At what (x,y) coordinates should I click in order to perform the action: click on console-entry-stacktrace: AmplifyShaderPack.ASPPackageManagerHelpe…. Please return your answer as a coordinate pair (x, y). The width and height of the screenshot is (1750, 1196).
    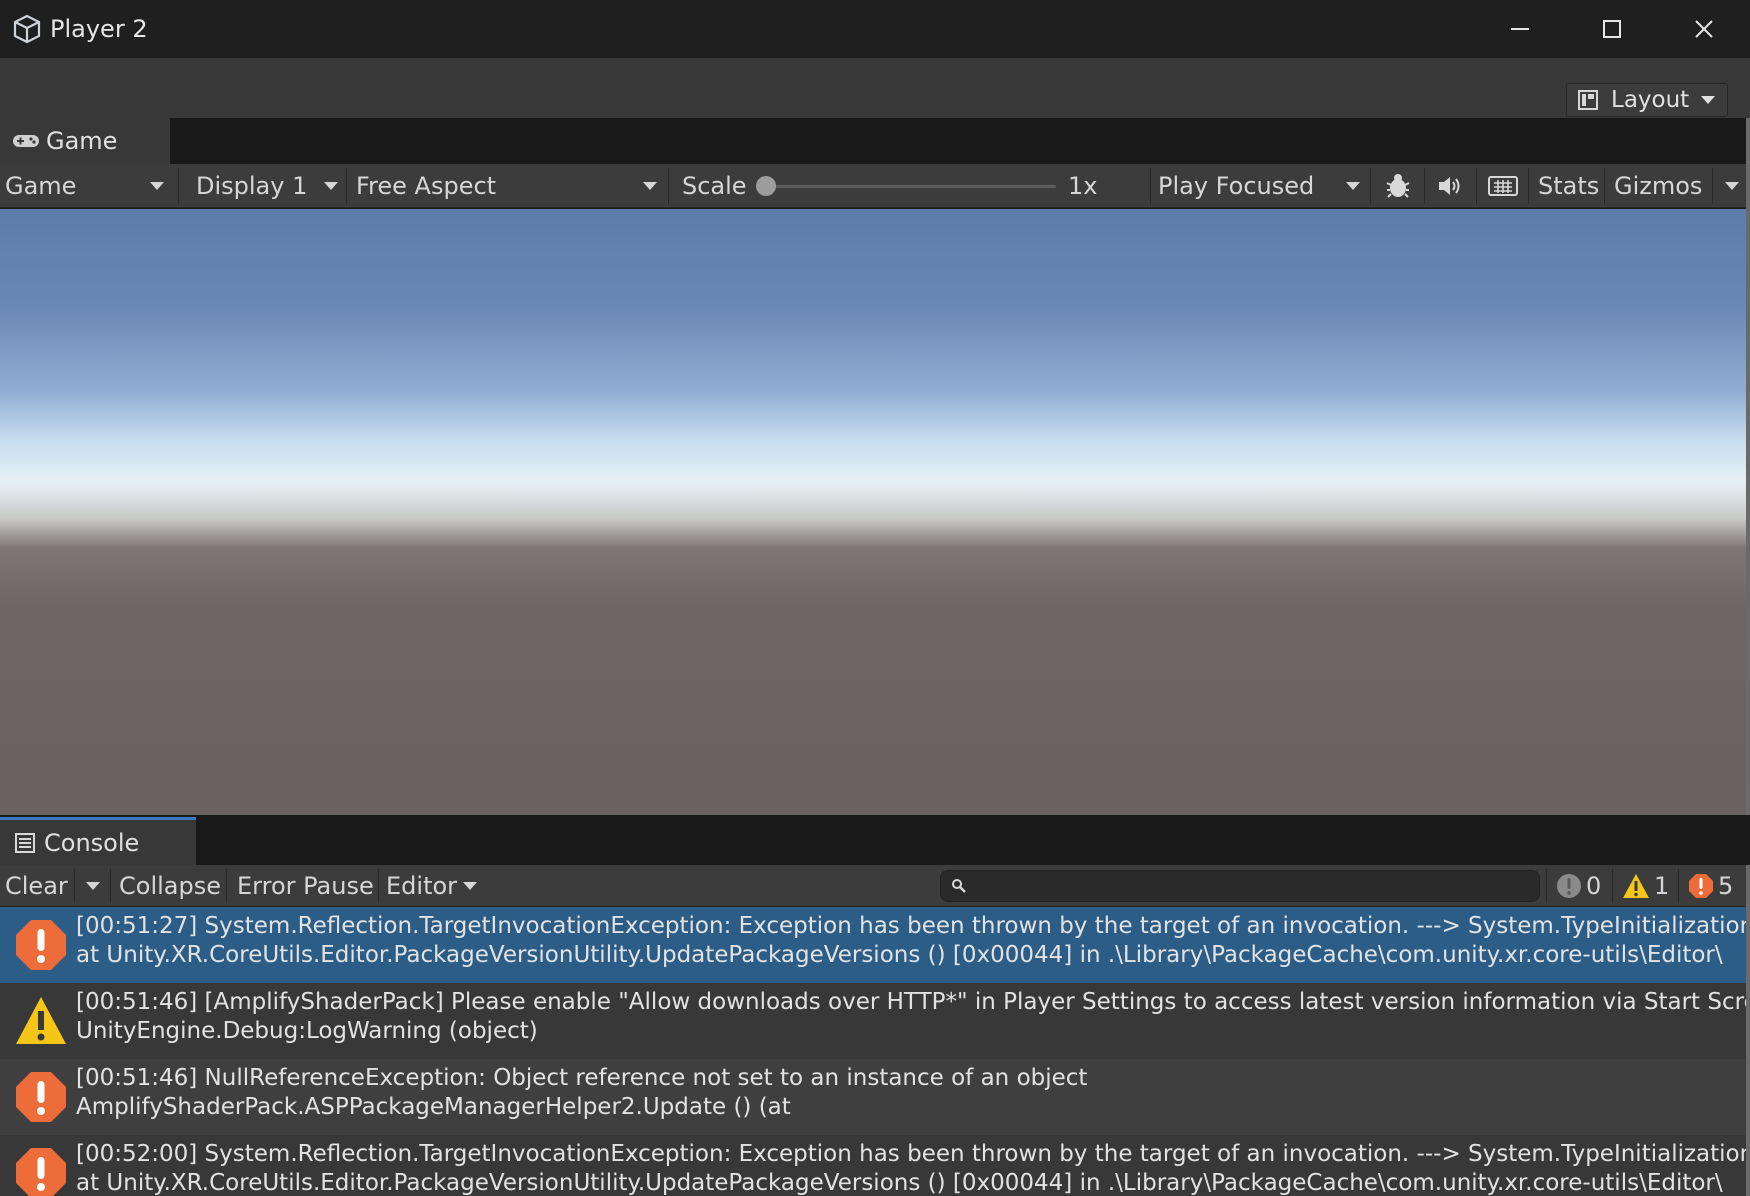
    Looking at the image, I should click on (433, 1107).